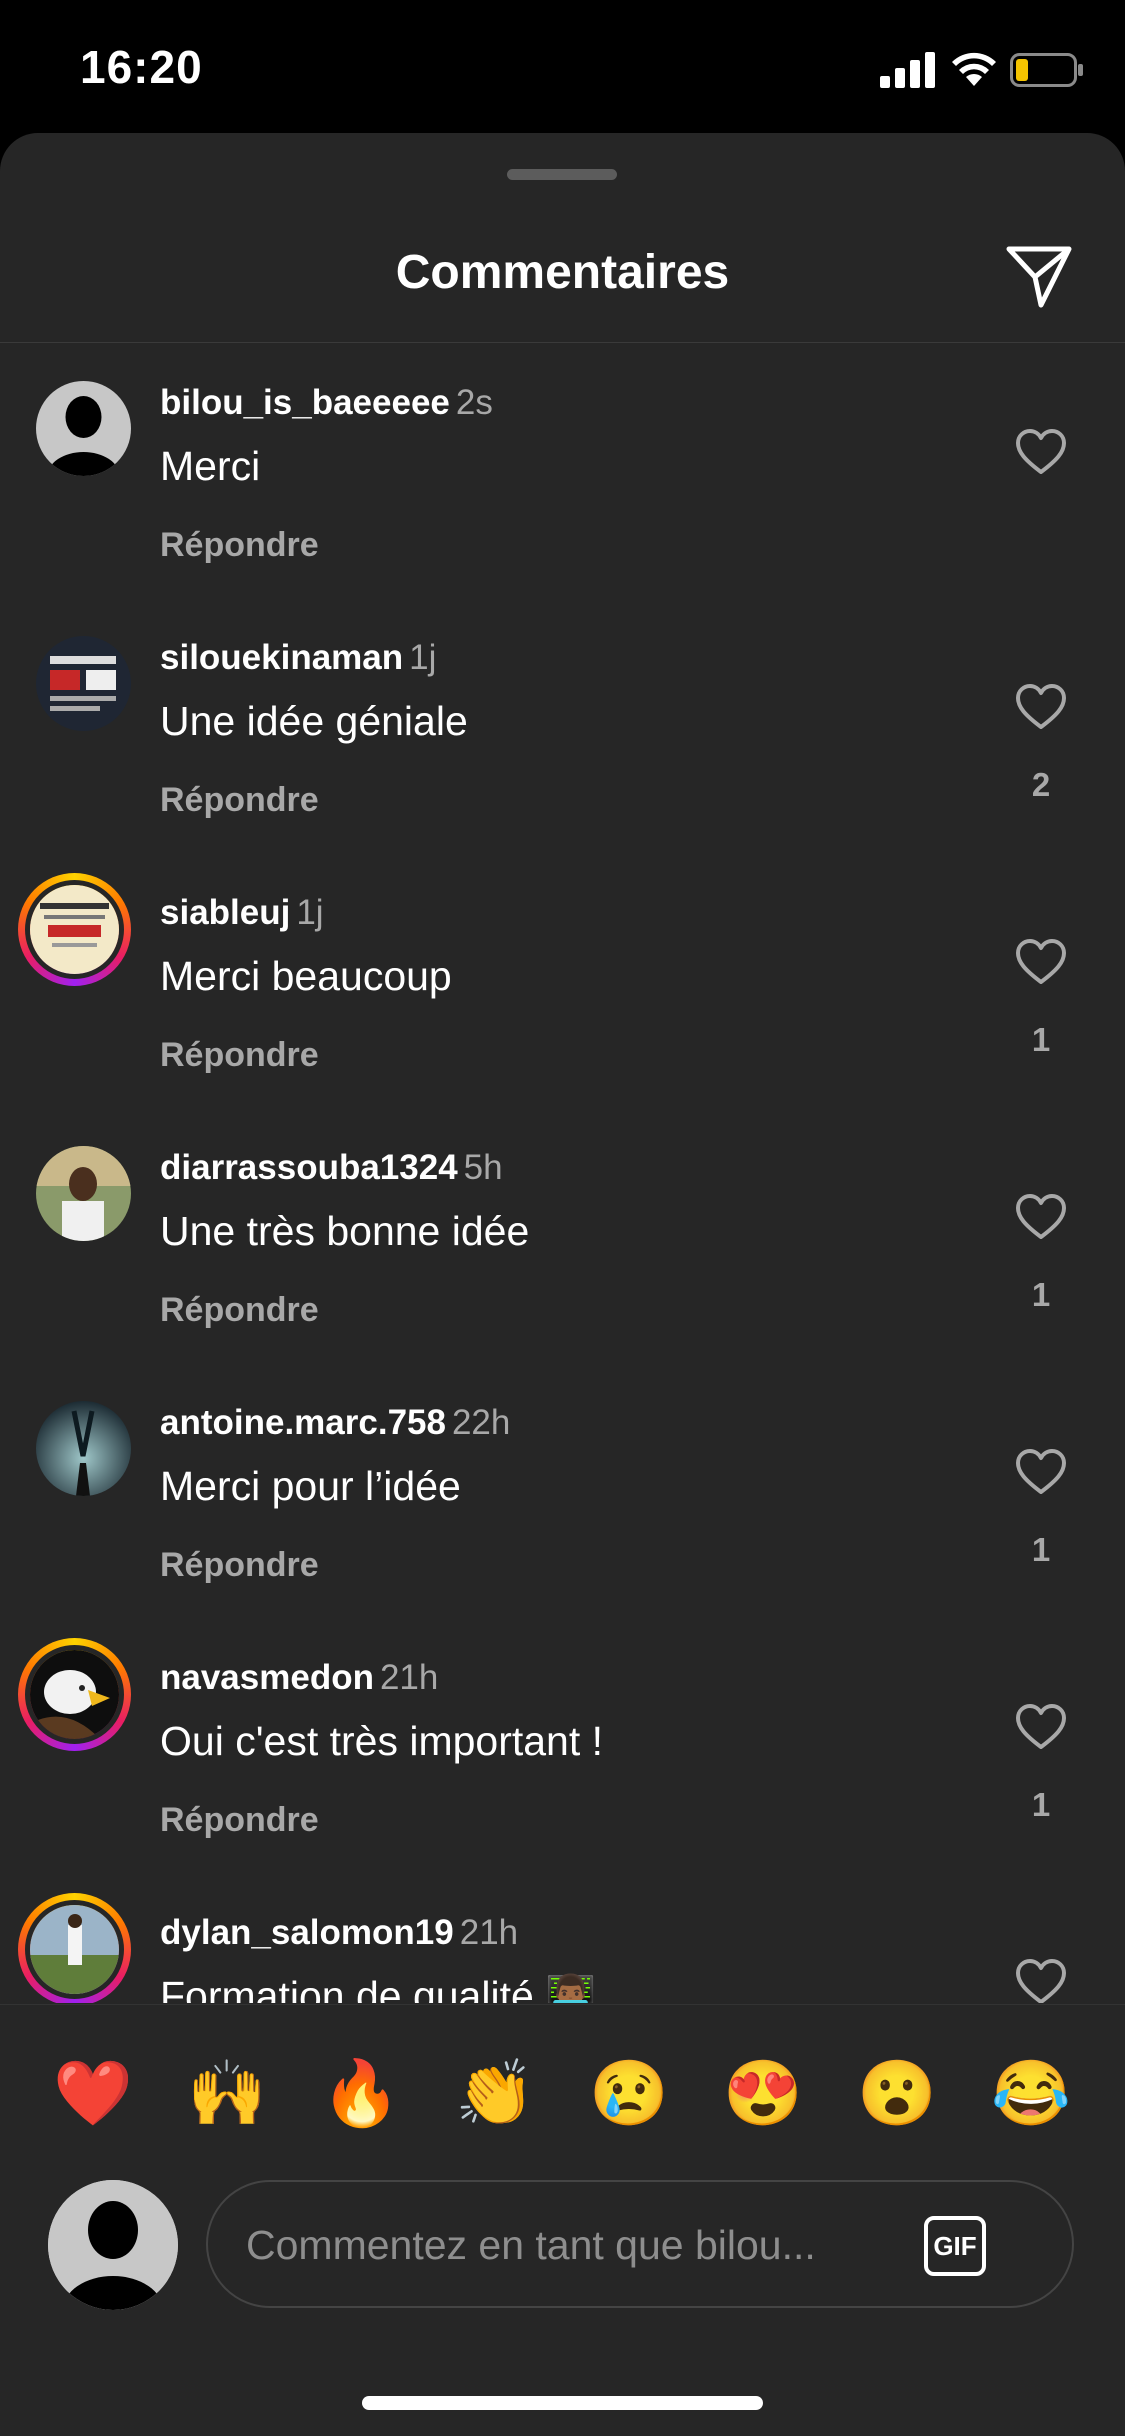 The width and height of the screenshot is (1125, 2436). I want to click on comment-input-field: GIF, so click(640, 2244).